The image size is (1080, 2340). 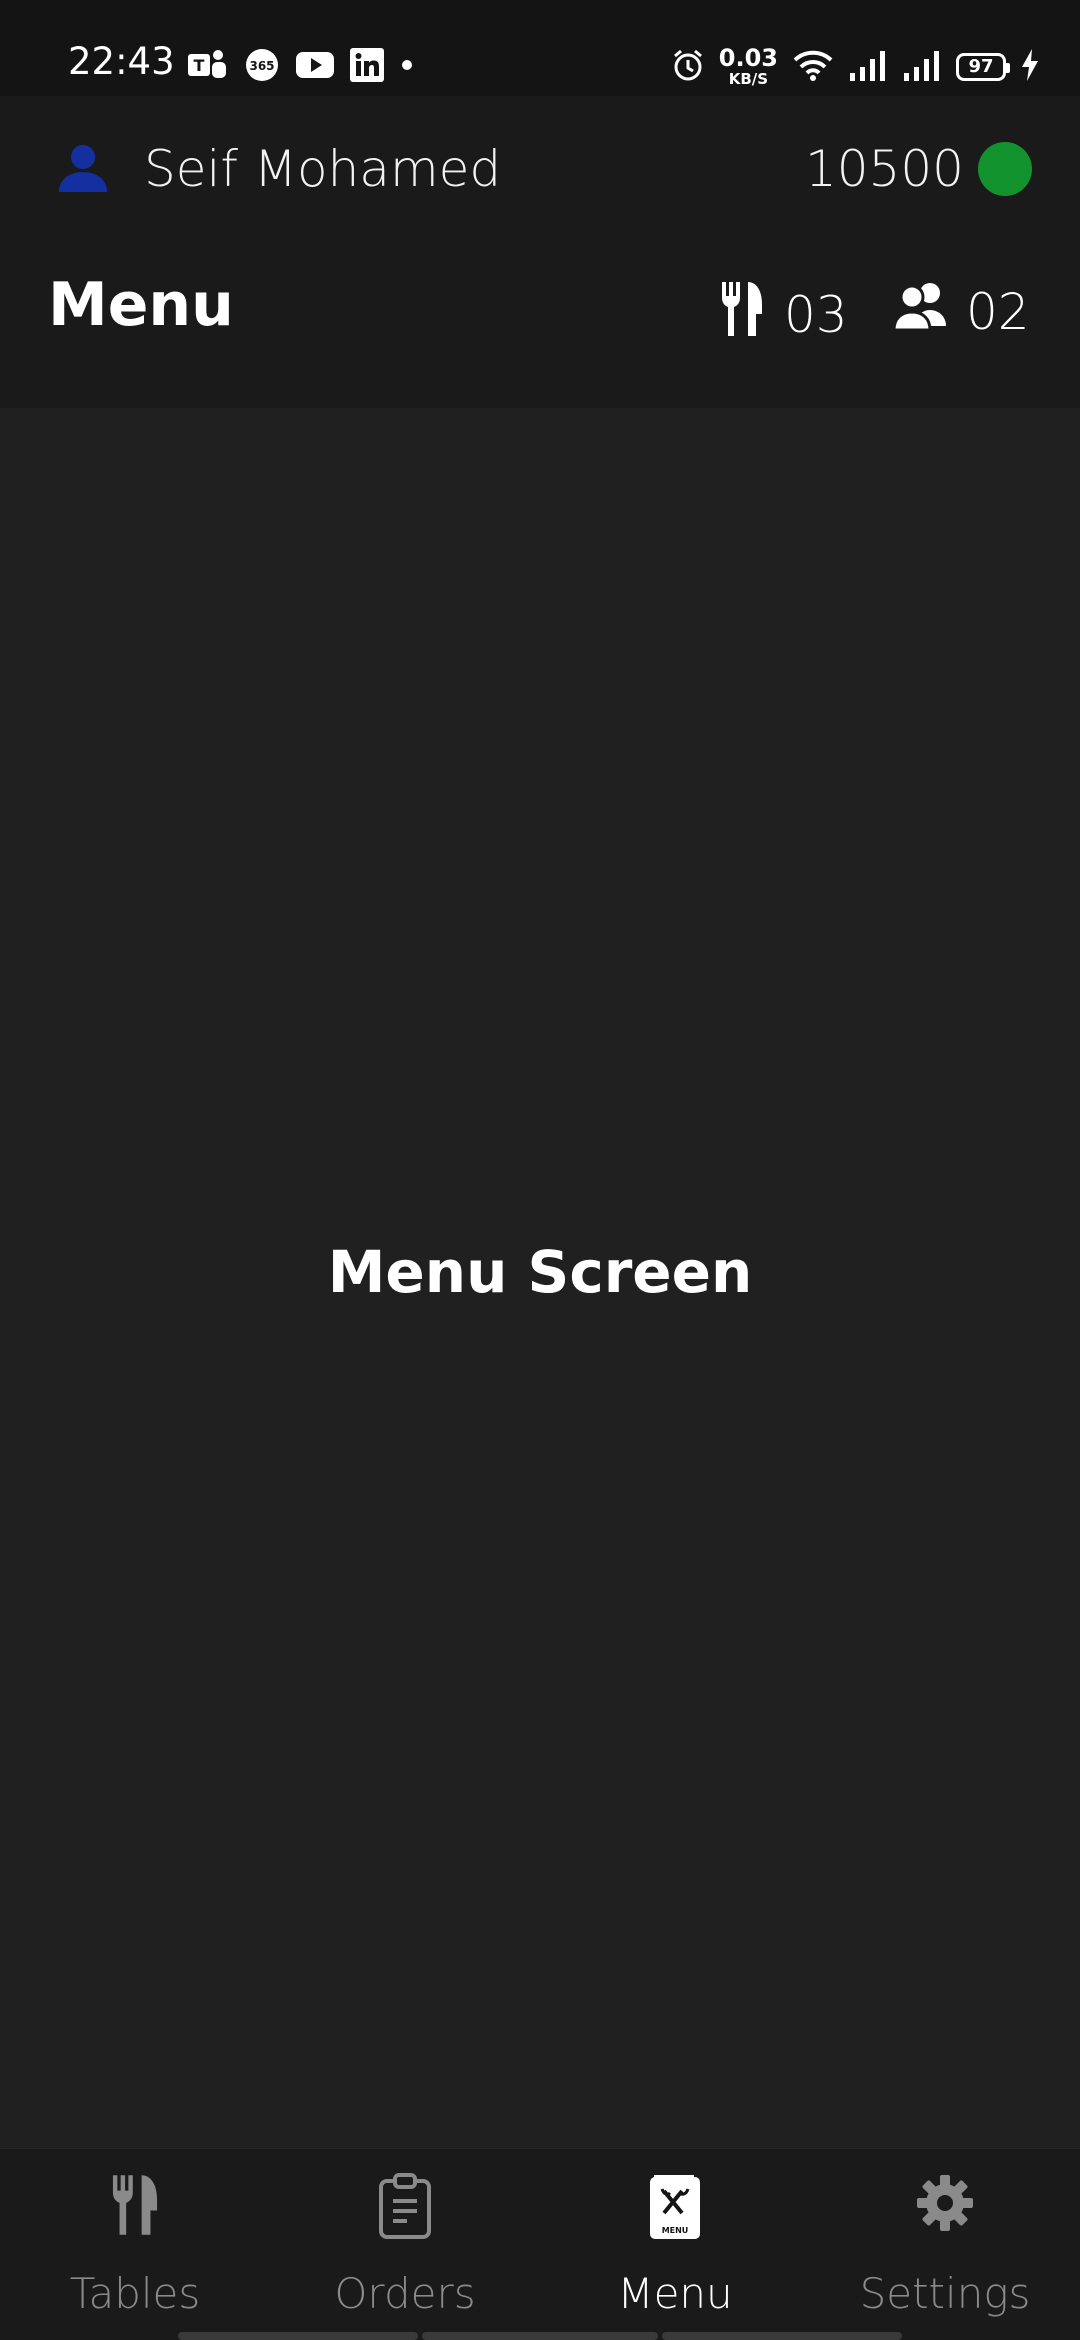 I want to click on office-365-icon: 365, so click(x=262, y=65).